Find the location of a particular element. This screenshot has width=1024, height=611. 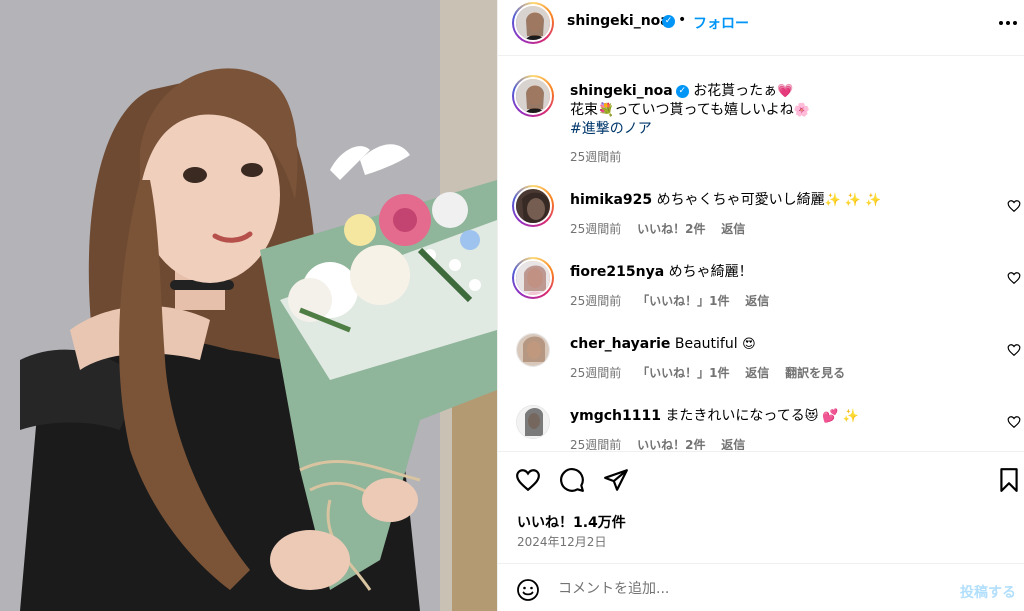

comment-text: ymgch1111 またきれいになってる😻 💕 ✨ is located at coordinates (714, 416).